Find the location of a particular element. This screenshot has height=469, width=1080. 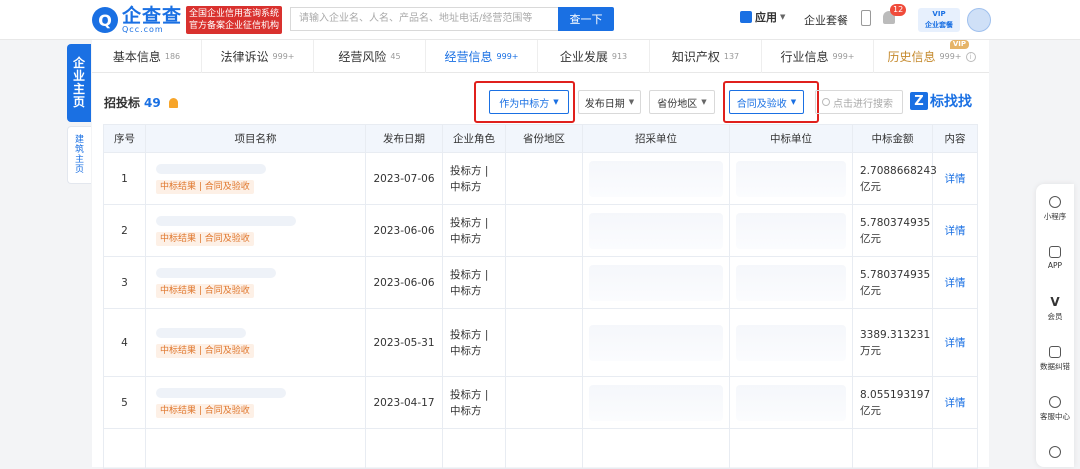

bell-icon is located at coordinates (173, 102).